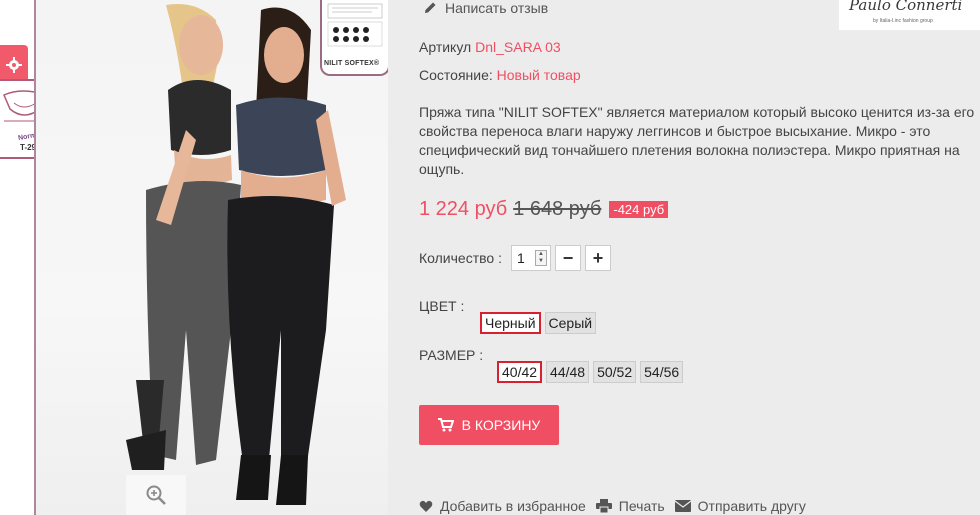 Image resolution: width=980 pixels, height=515 pixels. What do you see at coordinates (540, 258) in the screenshot?
I see `quantity-spinner: ▲ ▼` at bounding box center [540, 258].